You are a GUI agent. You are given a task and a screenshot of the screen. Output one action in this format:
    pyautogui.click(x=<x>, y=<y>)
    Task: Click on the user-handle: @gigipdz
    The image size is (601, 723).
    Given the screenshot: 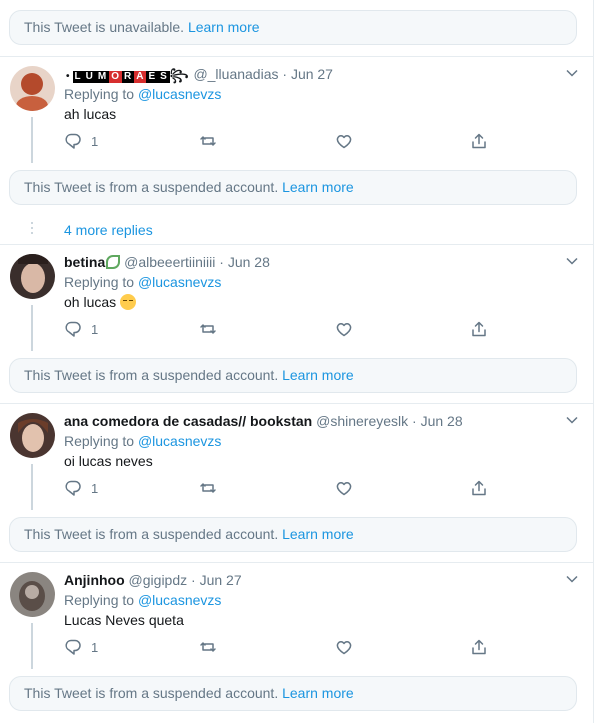 What is the action you would take?
    pyautogui.click(x=158, y=580)
    